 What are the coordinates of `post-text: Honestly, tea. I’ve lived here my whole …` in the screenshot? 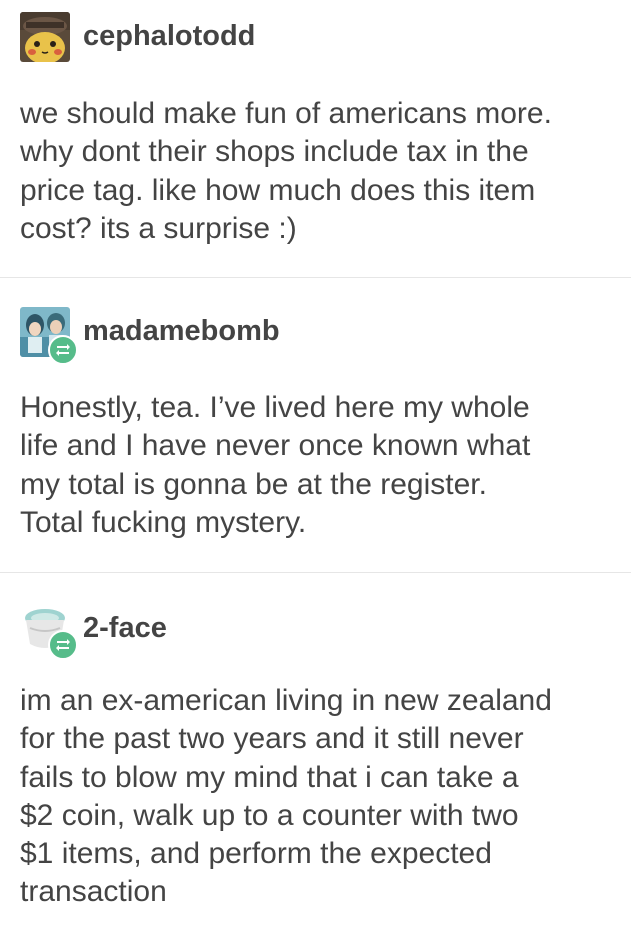 It's located at (275, 465).